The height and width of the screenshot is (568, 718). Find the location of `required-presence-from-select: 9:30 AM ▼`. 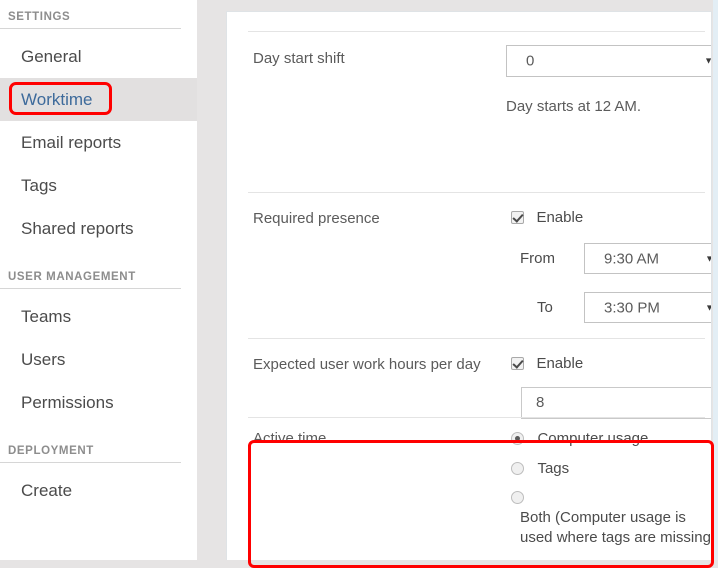

required-presence-from-select: 9:30 AM ▼ is located at coordinates (647, 258).